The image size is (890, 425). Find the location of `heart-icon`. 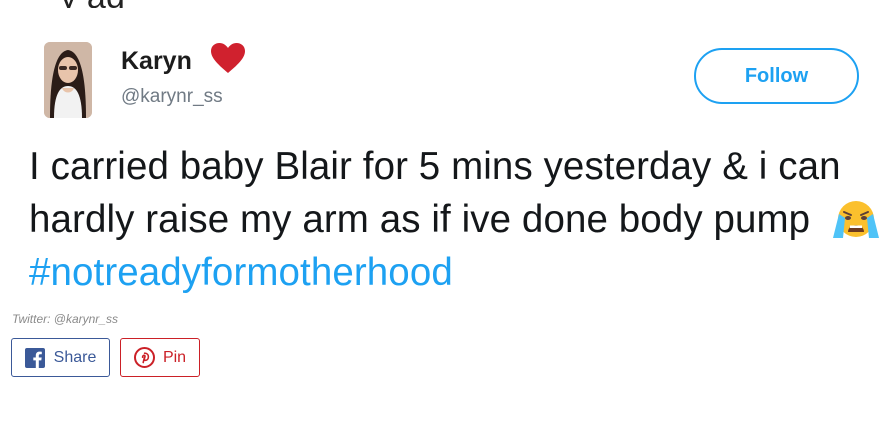

heart-icon is located at coordinates (228, 58).